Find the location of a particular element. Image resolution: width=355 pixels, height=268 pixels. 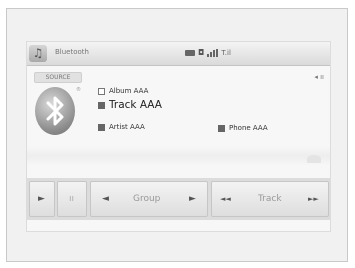

music-source-tab: ♫ is located at coordinates (38, 53).